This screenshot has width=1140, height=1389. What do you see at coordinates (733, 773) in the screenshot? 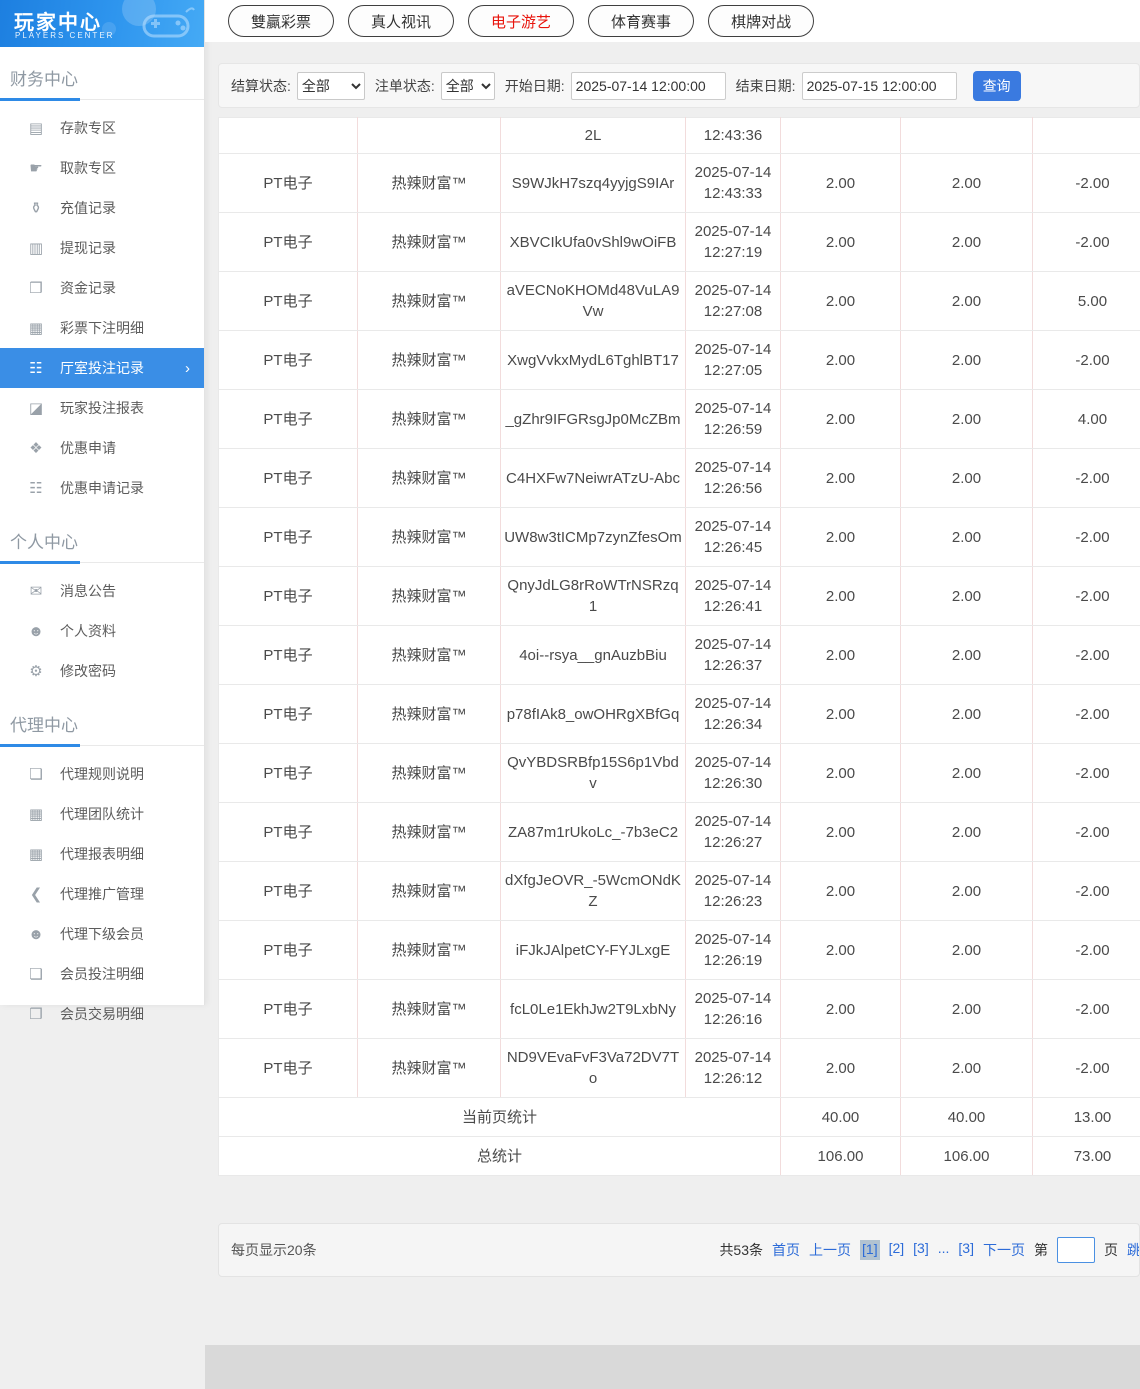
I see `cell-time: 2025-07-14 12:26:30` at bounding box center [733, 773].